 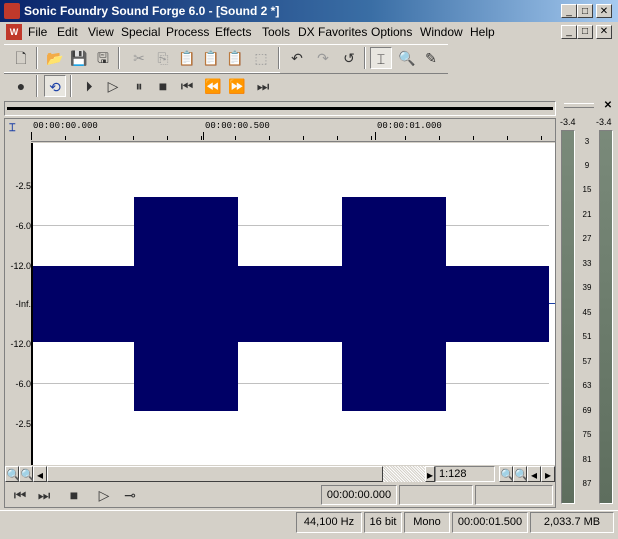 What do you see at coordinates (14, 32) in the screenshot?
I see `document-icon: W` at bounding box center [14, 32].